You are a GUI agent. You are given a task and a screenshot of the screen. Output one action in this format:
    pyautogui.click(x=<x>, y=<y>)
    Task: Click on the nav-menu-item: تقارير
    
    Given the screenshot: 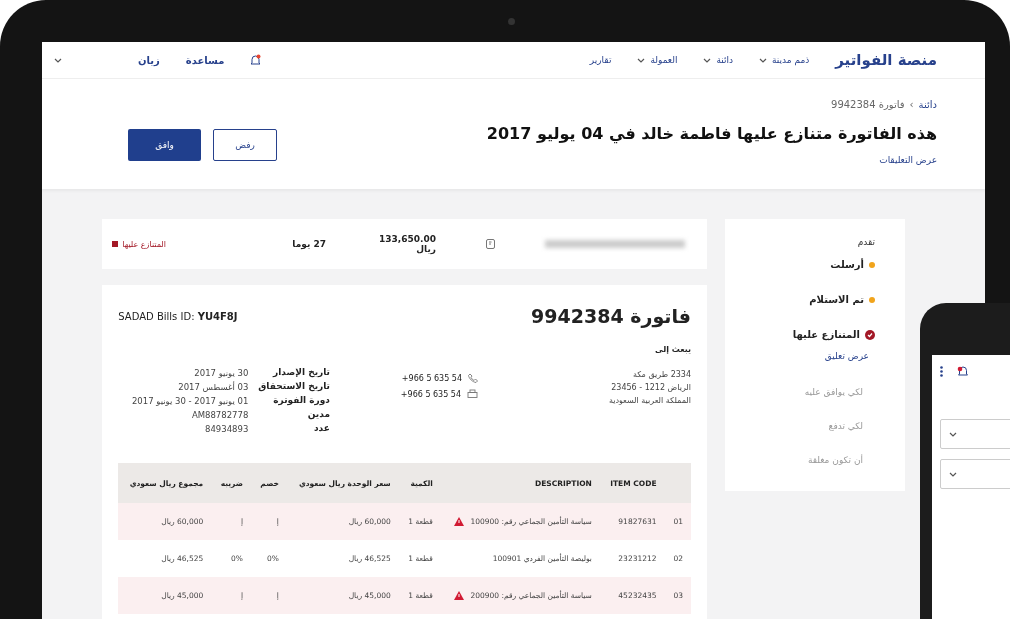 What is the action you would take?
    pyautogui.click(x=600, y=60)
    